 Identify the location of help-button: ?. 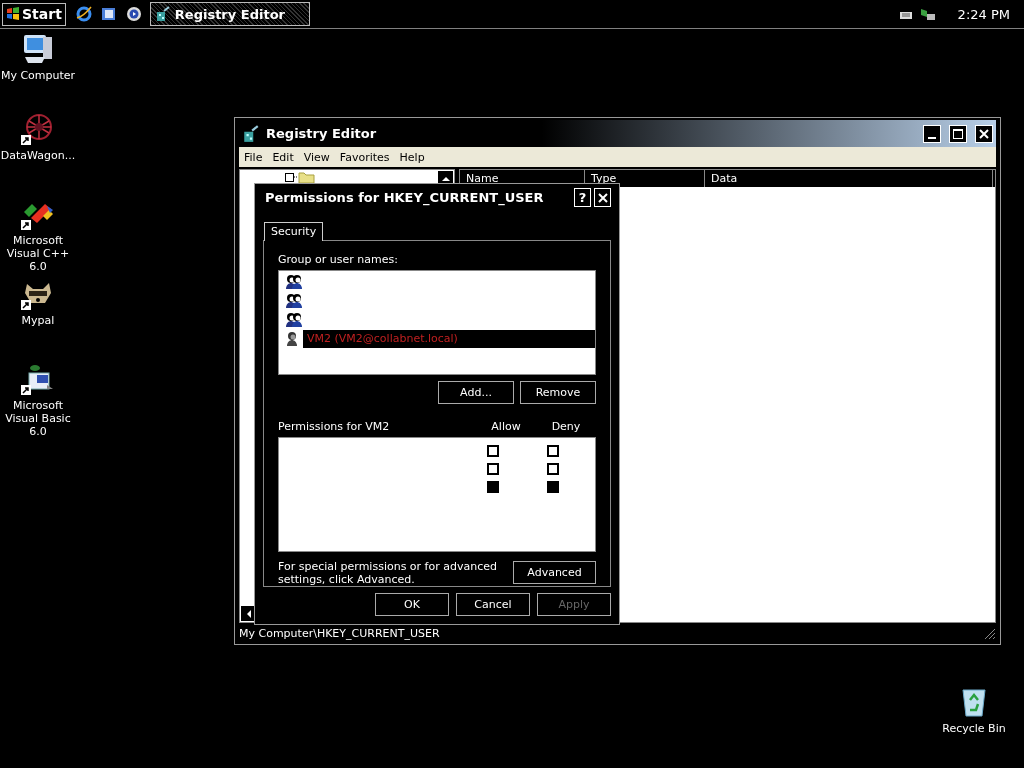
(582, 198).